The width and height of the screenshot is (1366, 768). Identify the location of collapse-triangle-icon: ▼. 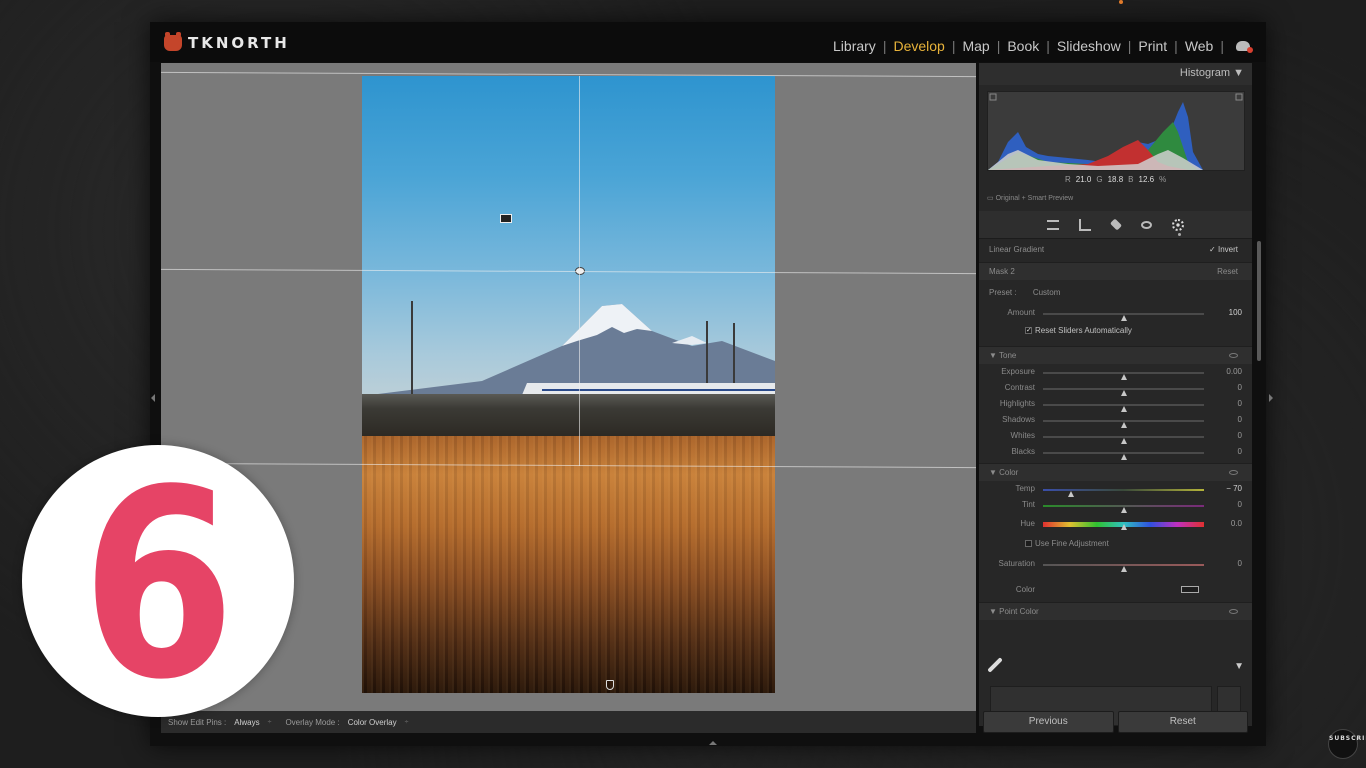
(1238, 73).